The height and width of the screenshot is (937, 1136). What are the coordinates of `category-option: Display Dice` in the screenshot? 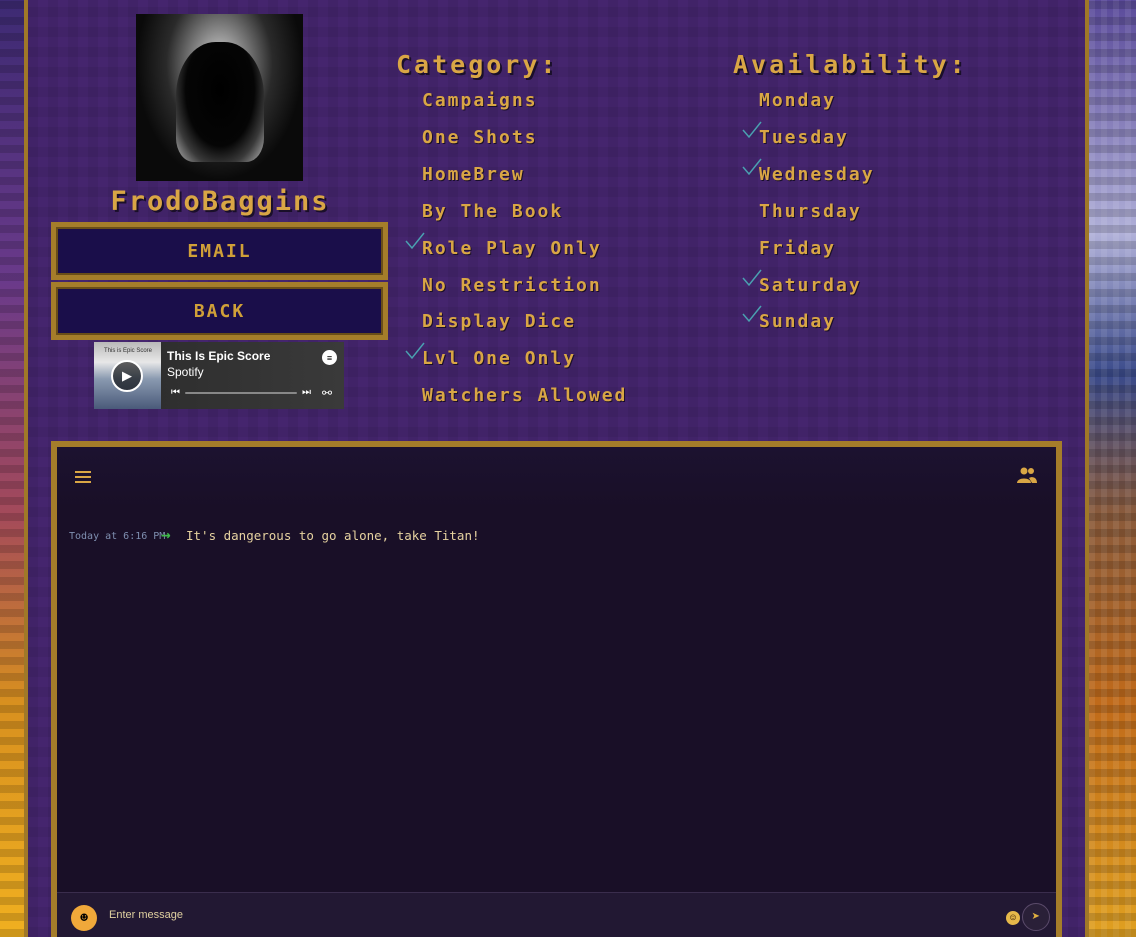 It's located at (499, 321).